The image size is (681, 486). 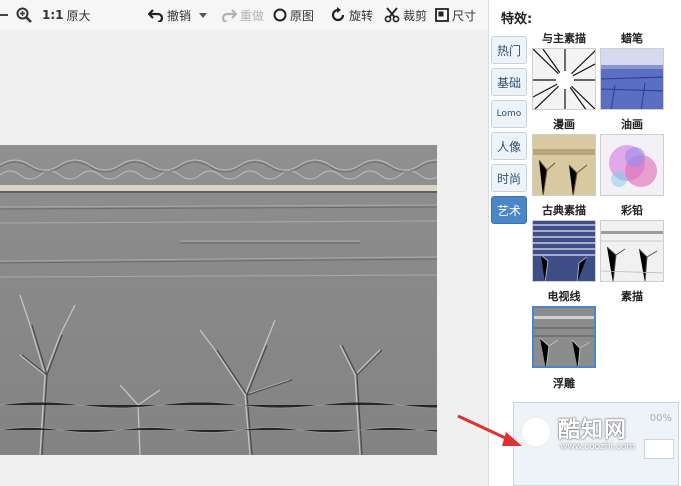 I want to click on circle-icon, so click(x=280, y=15).